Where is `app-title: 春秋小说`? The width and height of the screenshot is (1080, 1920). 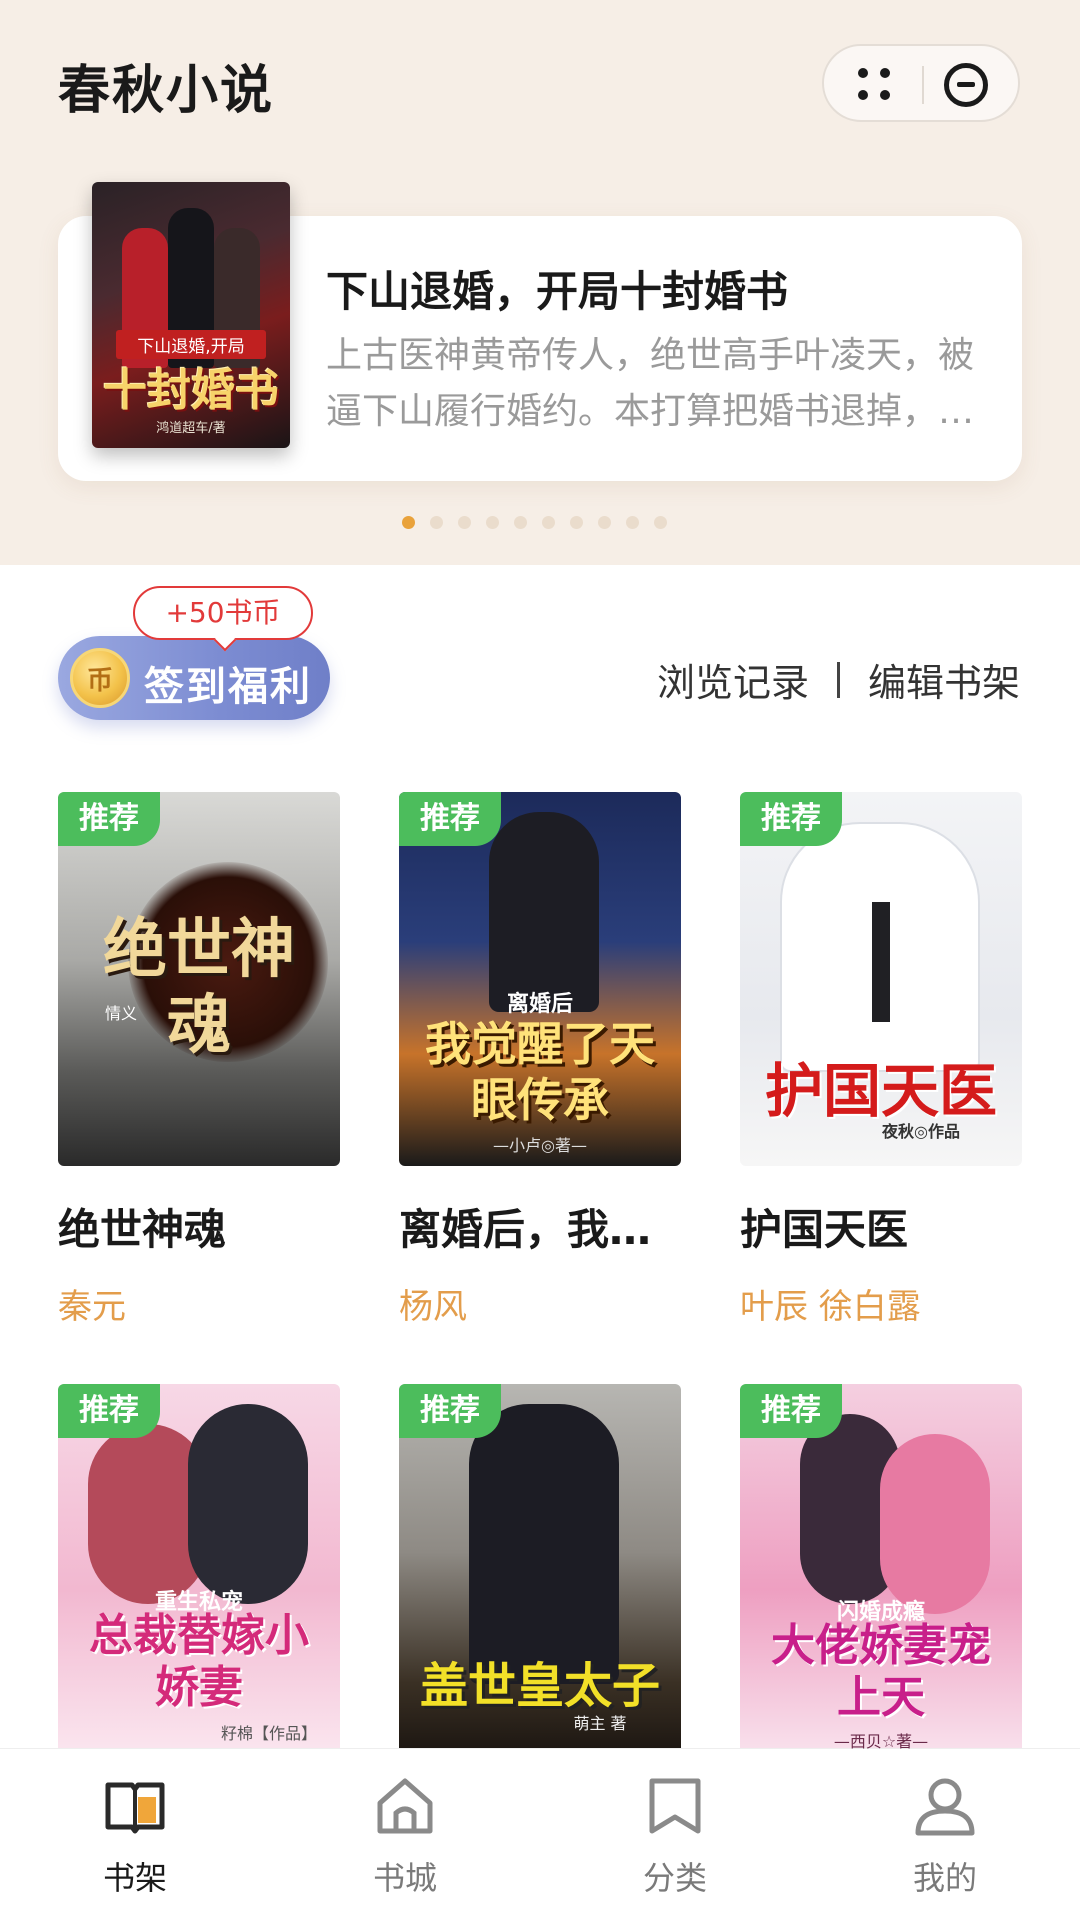 app-title: 春秋小说 is located at coordinates (166, 91).